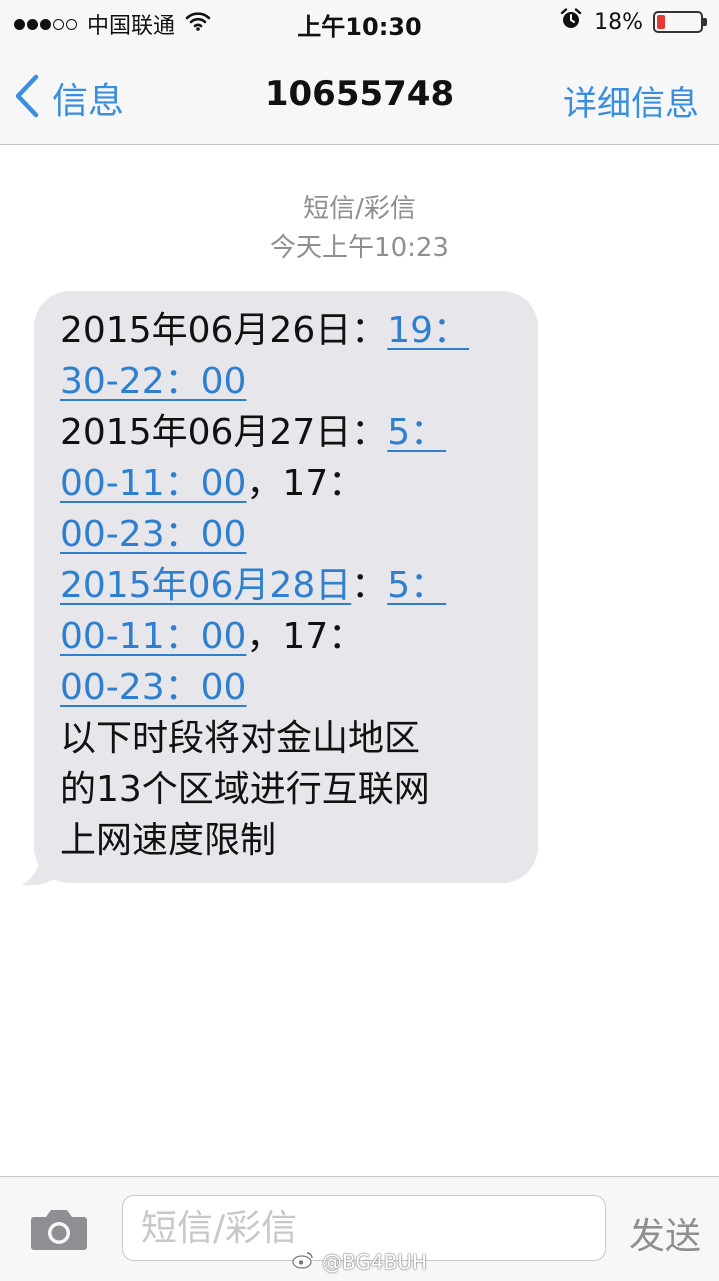  I want to click on message-line: 以下时段将对金山地区, so click(287, 738).